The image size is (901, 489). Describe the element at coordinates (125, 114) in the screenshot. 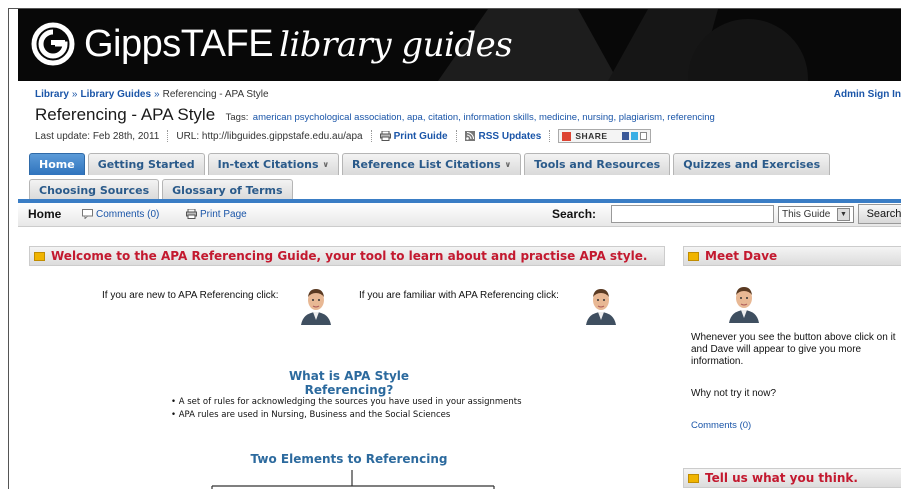

I see `page-title: Referencing - APA Style` at that location.